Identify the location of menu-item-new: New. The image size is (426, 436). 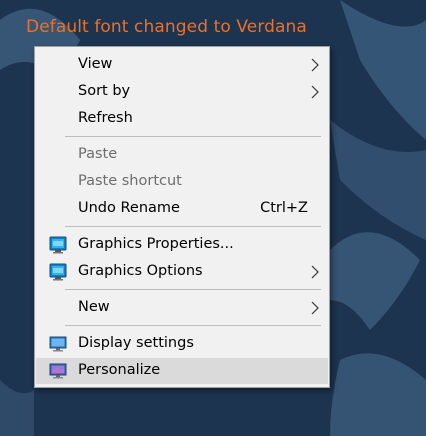
(182, 308).